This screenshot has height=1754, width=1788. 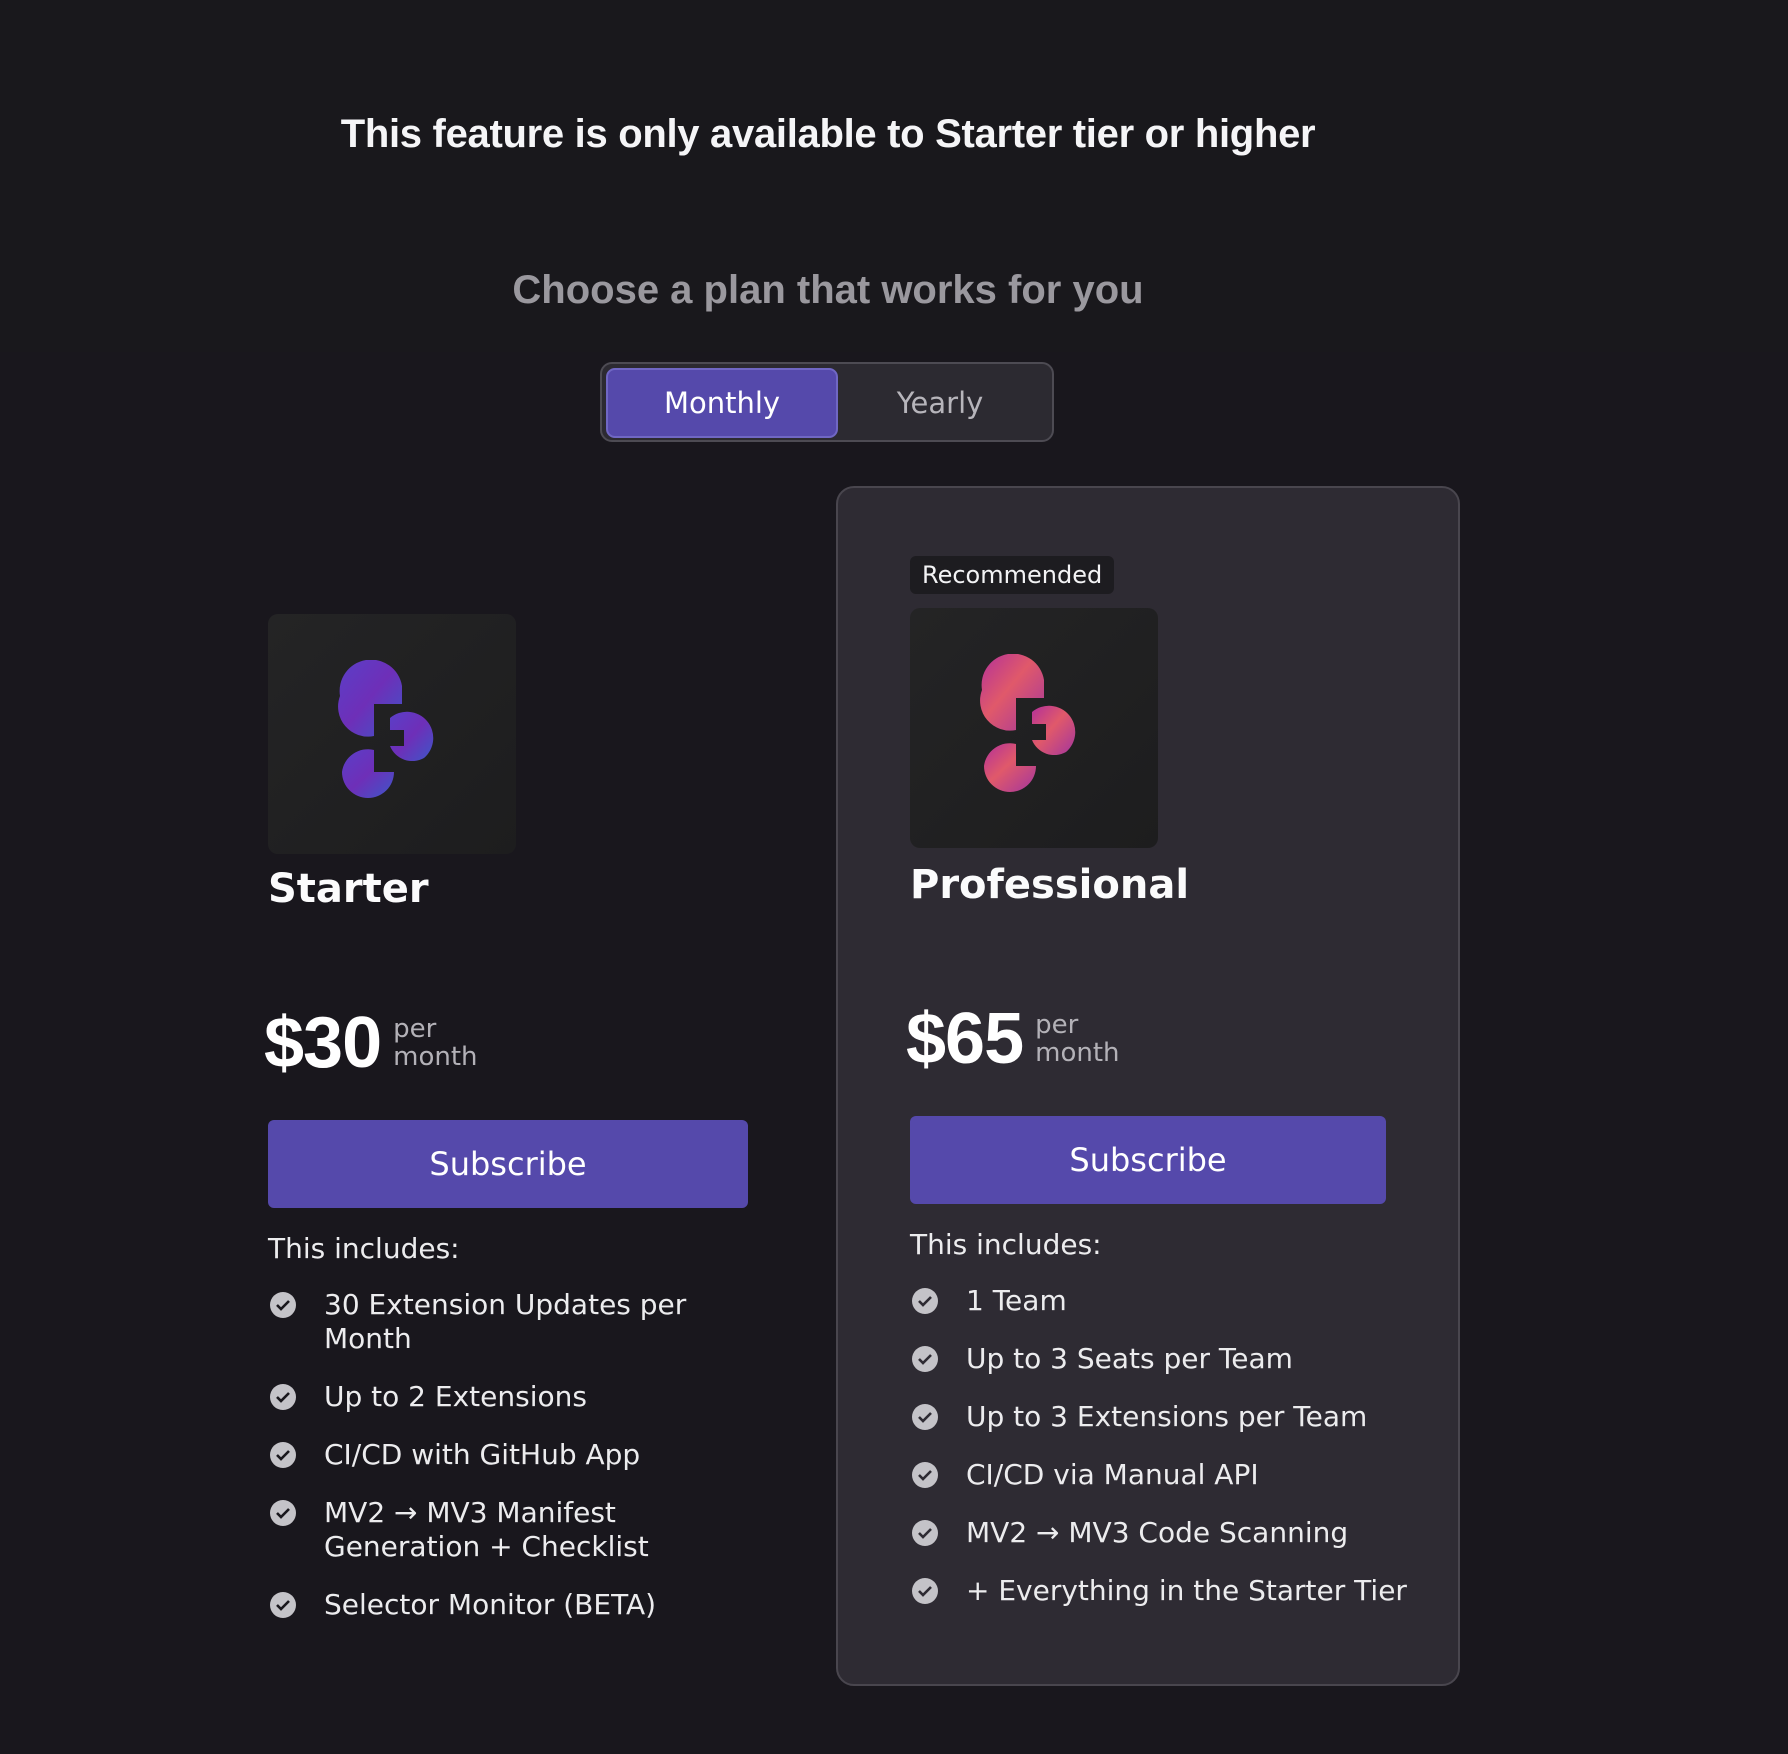 What do you see at coordinates (1180, 1301) in the screenshot?
I see `feature-item: 1 Team` at bounding box center [1180, 1301].